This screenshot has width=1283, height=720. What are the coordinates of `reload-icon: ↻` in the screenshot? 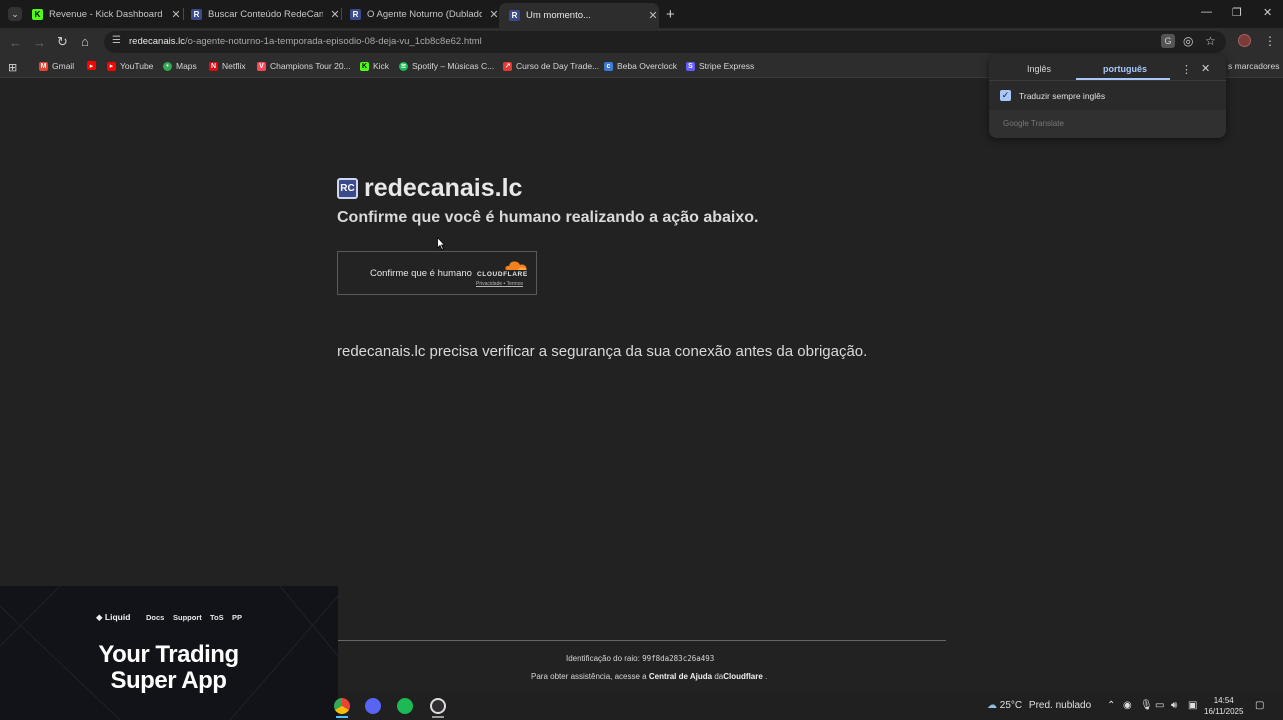 It's located at (62, 42).